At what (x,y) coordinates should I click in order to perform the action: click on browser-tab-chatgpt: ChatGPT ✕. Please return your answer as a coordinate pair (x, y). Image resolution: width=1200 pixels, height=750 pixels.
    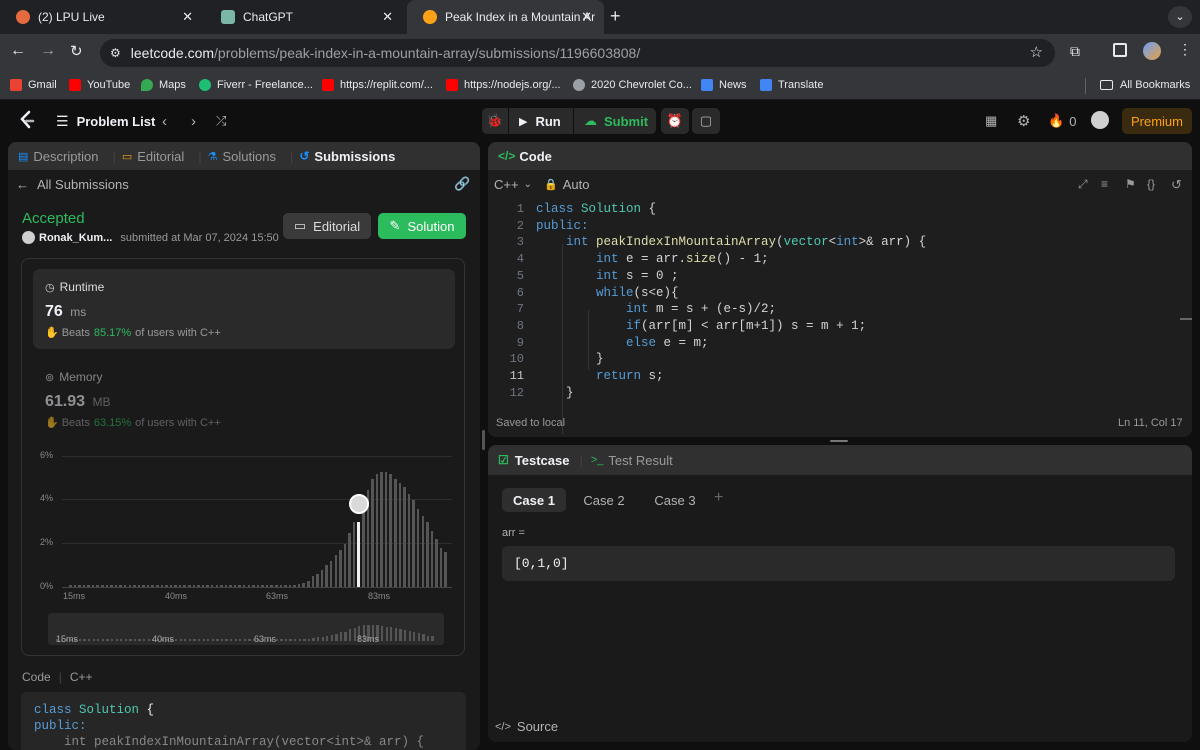
    Looking at the image, I should click on (305, 17).